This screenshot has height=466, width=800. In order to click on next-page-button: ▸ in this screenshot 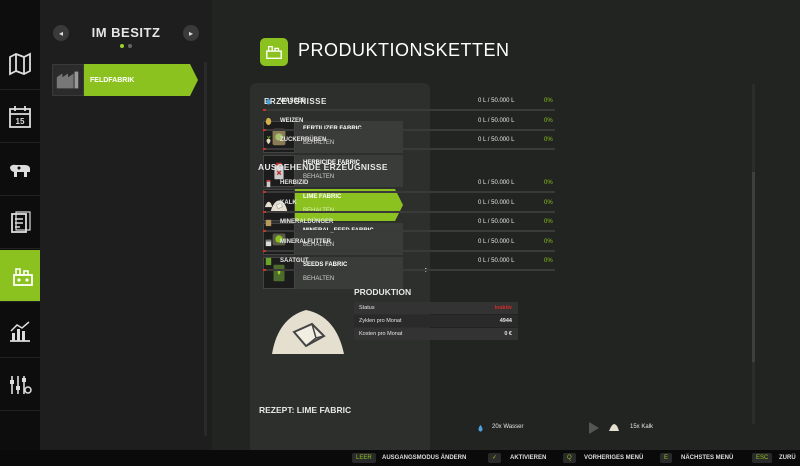, I will do `click(191, 33)`.